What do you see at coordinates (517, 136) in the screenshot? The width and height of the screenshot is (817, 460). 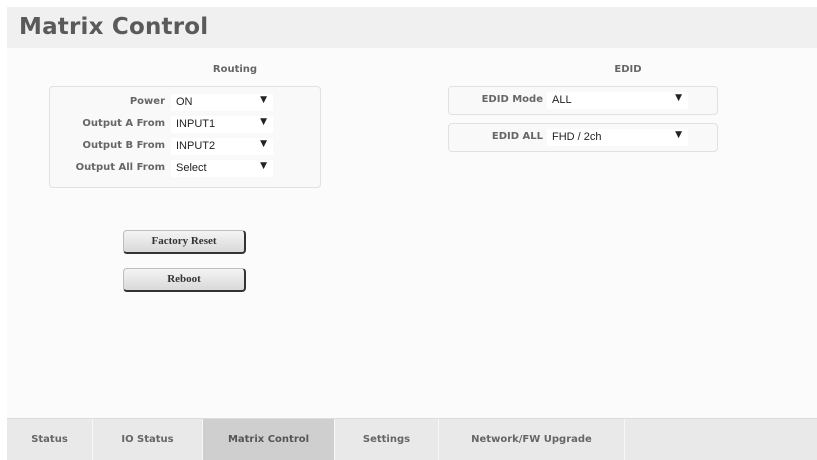 I see `edid-all-label: EDID ALL` at bounding box center [517, 136].